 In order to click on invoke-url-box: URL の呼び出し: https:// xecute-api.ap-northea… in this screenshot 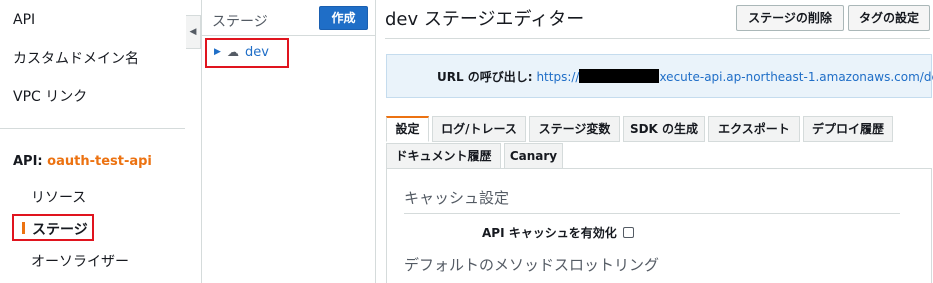, I will do `click(659, 76)`.